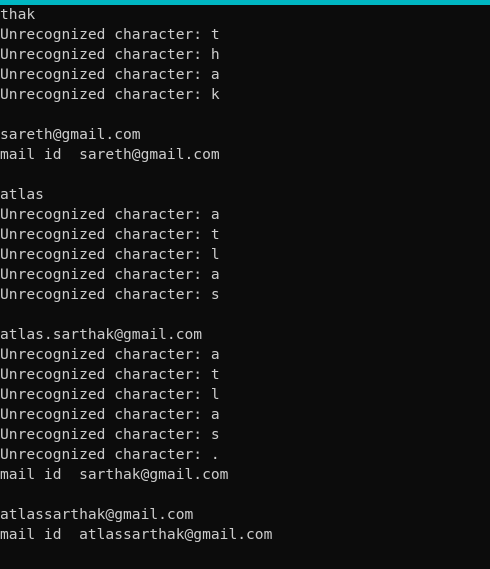 This screenshot has width=490, height=569. Describe the element at coordinates (97, 514) in the screenshot. I see `console-line: atlassarthak@gmail.com` at that location.